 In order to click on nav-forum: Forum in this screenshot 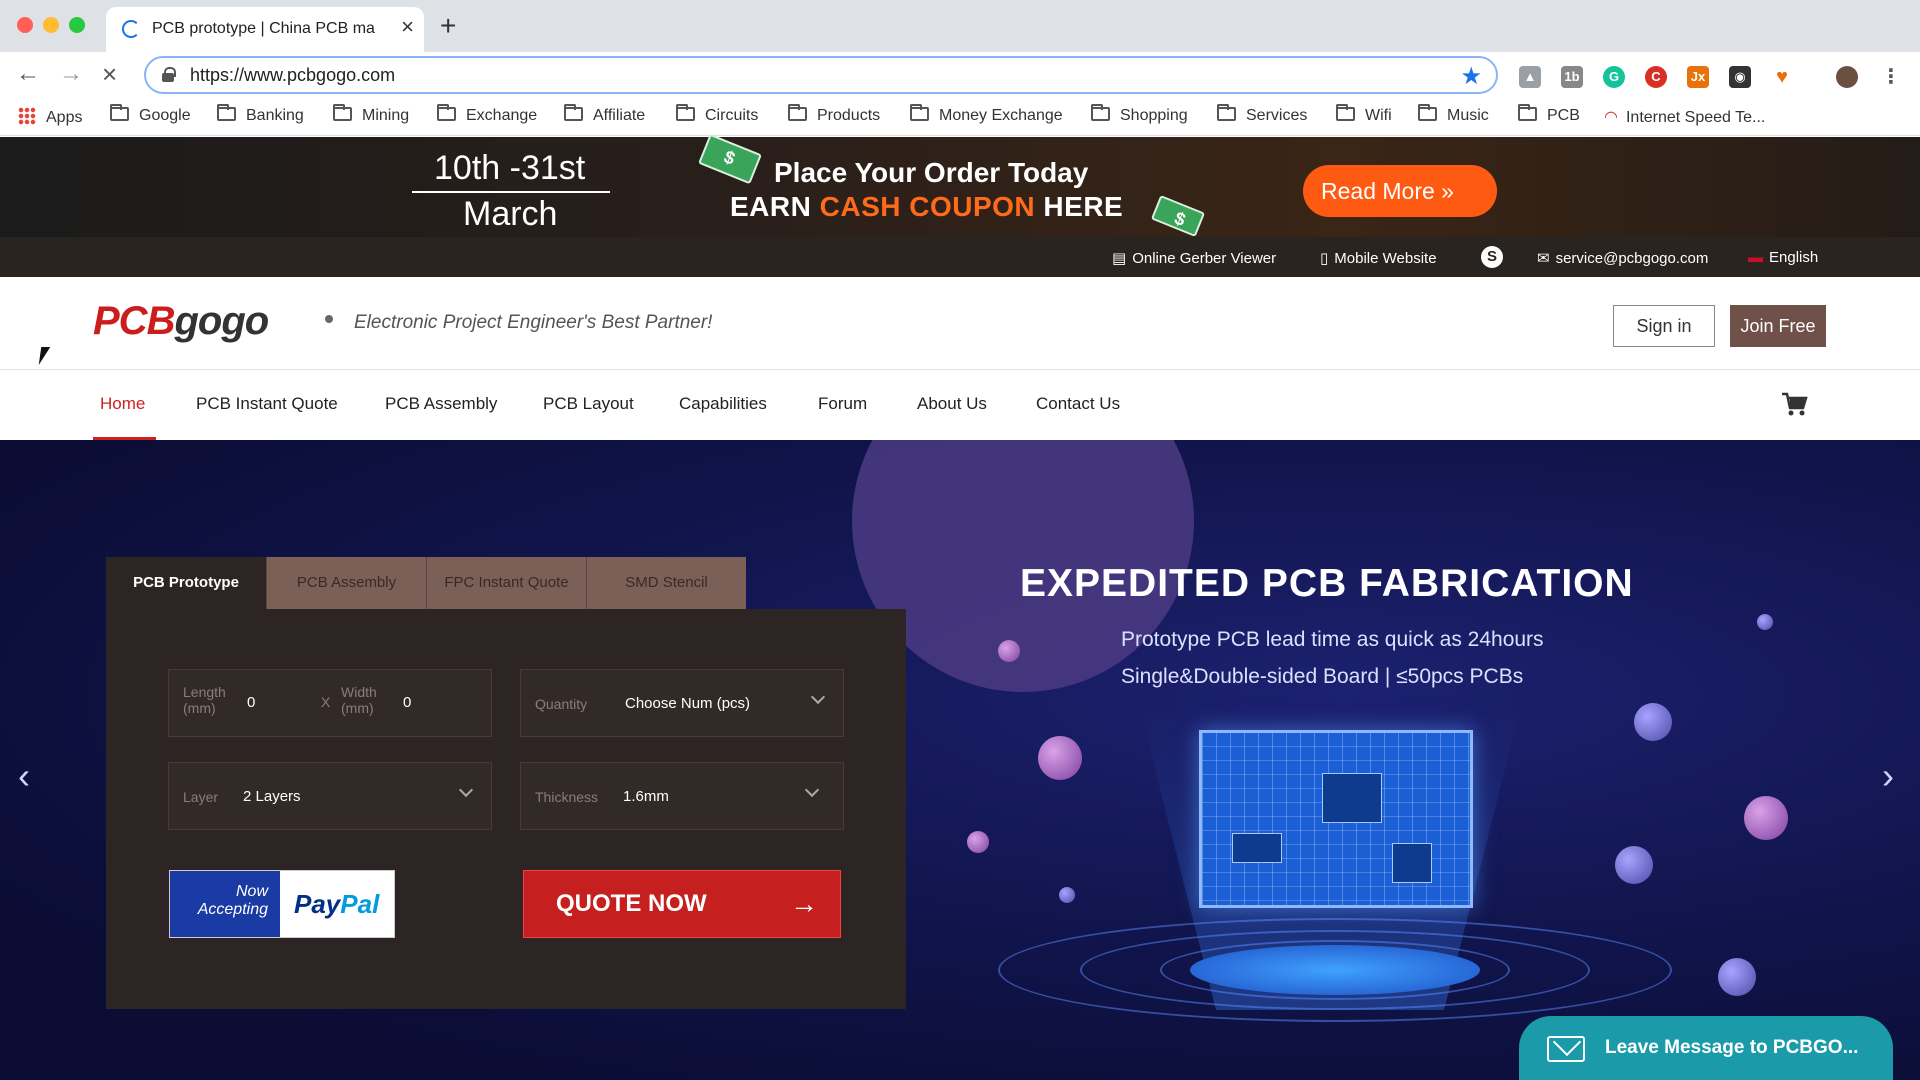, I will do `click(842, 404)`.